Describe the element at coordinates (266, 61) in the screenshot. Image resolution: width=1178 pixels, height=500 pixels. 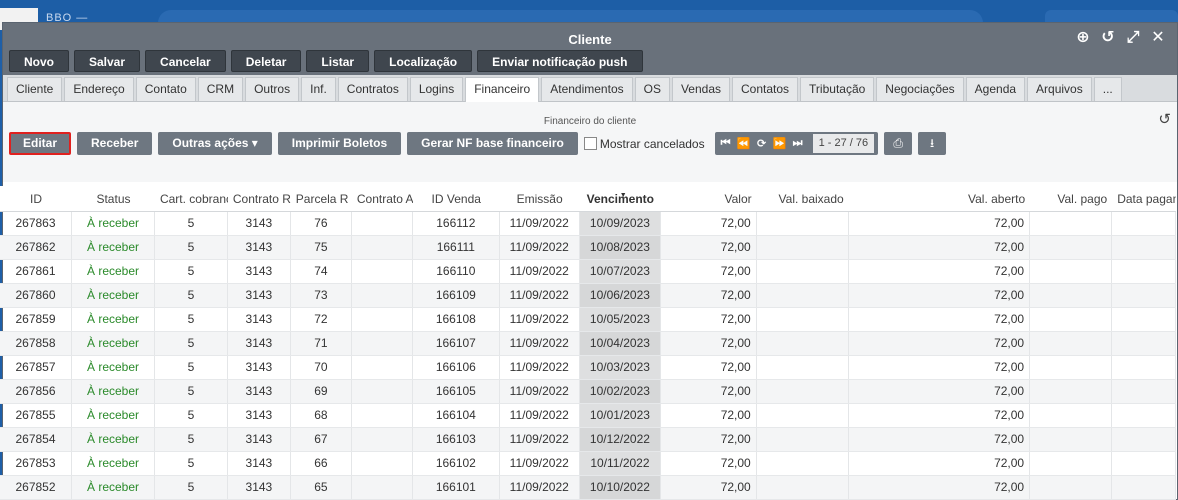
I see `toolbar-button-deletar: Deletar` at that location.